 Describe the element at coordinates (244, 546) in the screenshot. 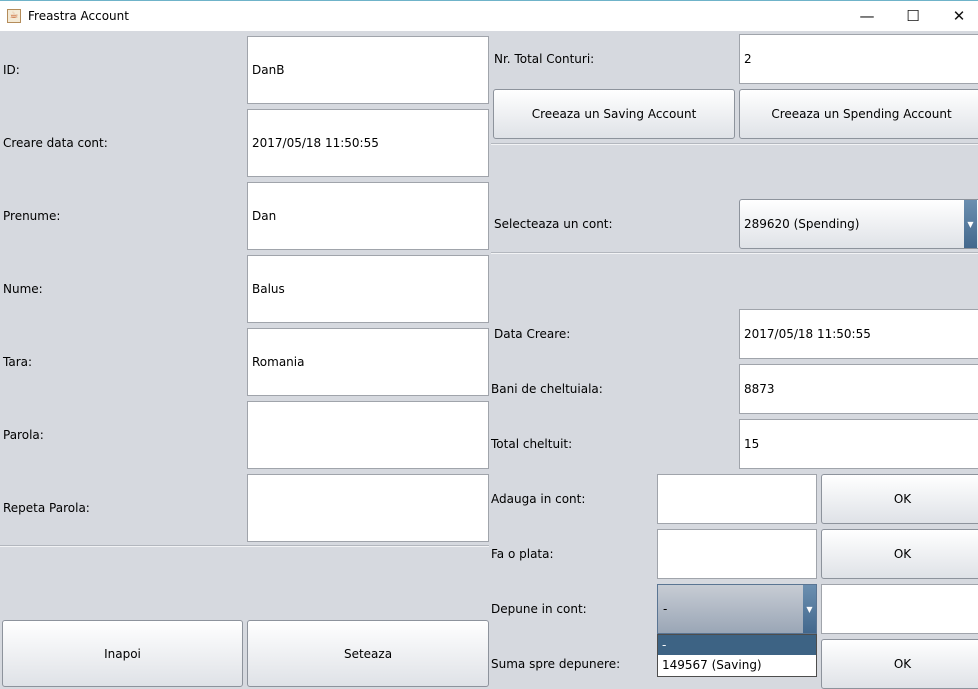

I see `left-separator` at that location.